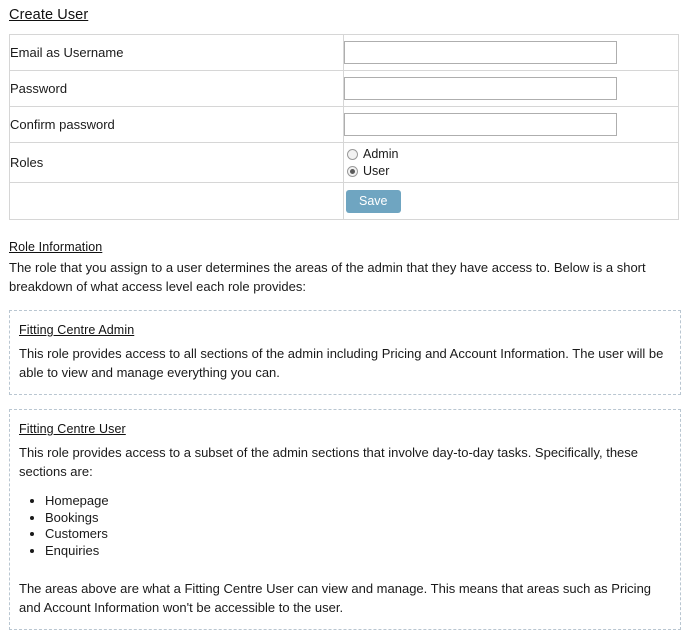  Describe the element at coordinates (342, 11) in the screenshot. I see `page-title-wrapper: Create User` at that location.